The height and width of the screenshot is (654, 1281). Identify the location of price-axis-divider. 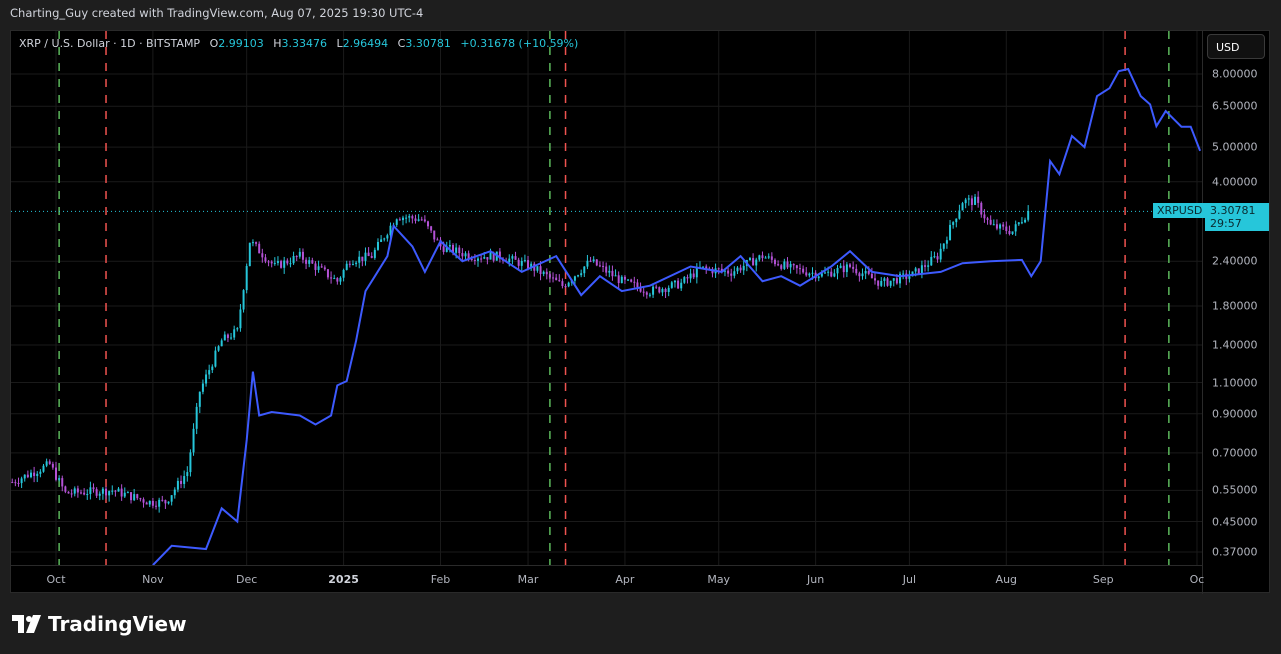
(1202, 312).